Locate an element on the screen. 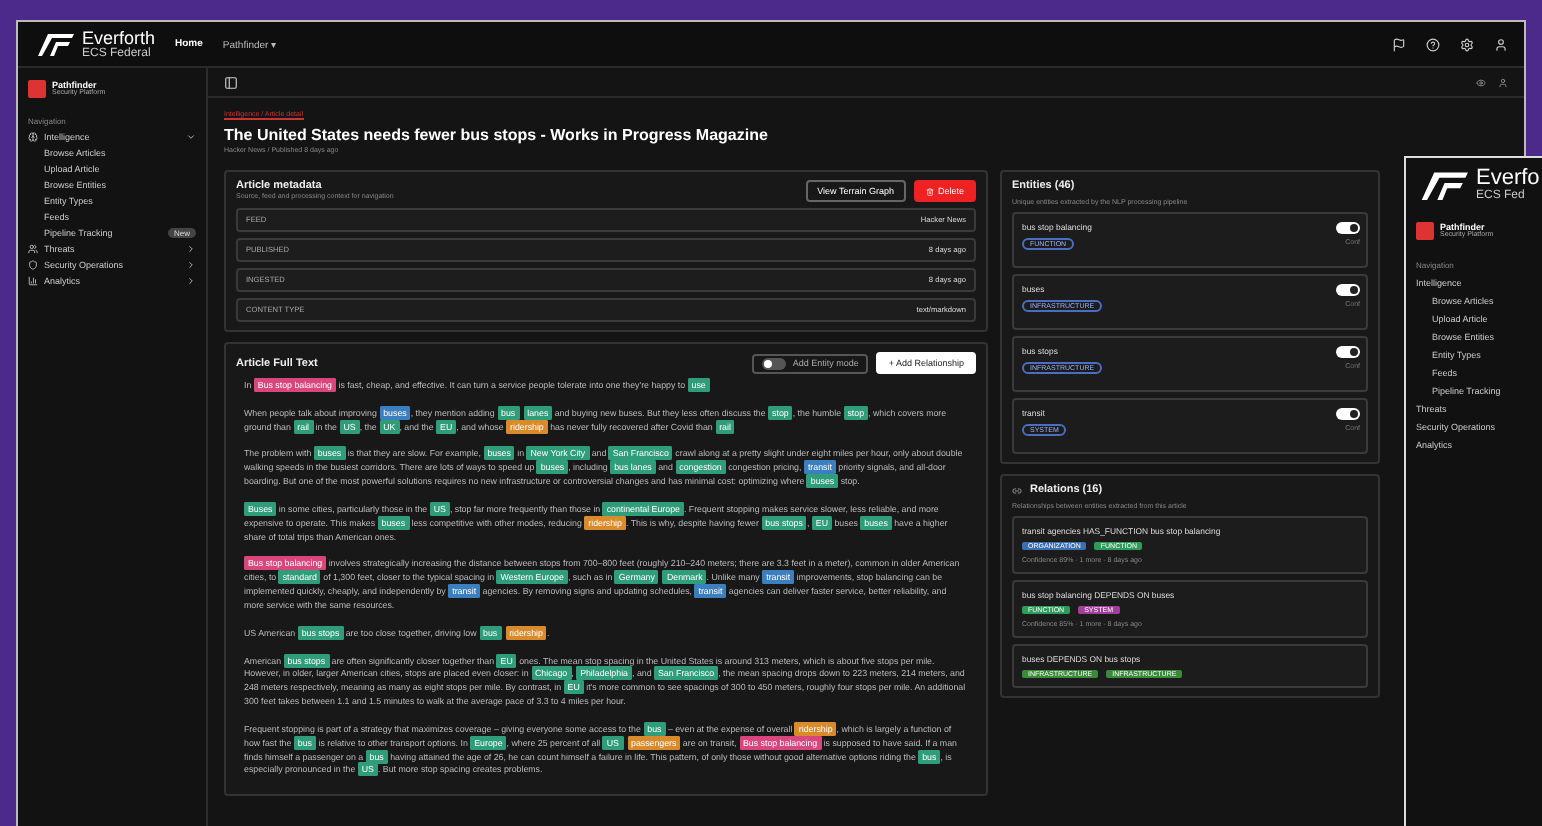  eye-icon is located at coordinates (1481, 82).